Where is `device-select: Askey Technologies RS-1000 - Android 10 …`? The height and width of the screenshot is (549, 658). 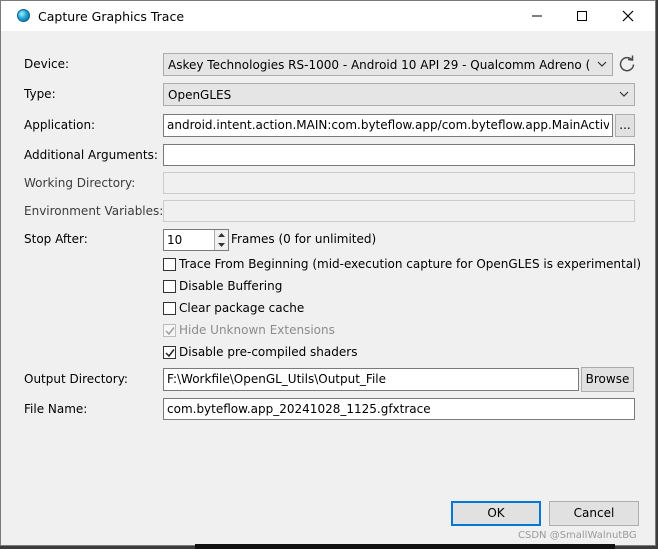
device-select: Askey Technologies RS-1000 - Android 10 … is located at coordinates (388, 64).